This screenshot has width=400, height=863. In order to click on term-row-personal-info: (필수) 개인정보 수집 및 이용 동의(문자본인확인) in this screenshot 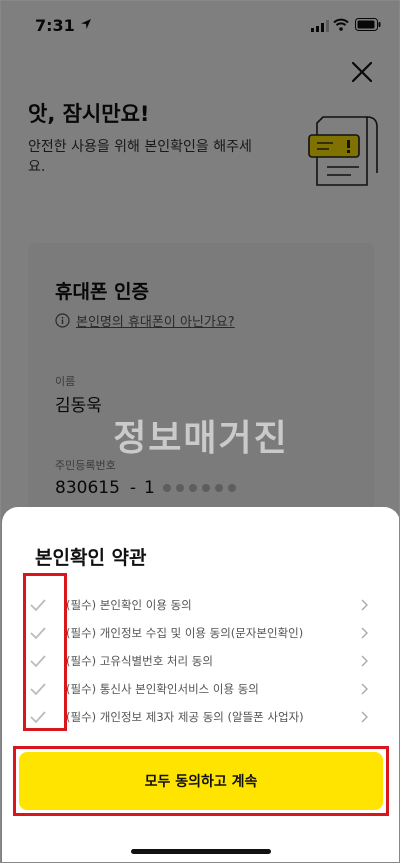, I will do `click(200, 633)`.